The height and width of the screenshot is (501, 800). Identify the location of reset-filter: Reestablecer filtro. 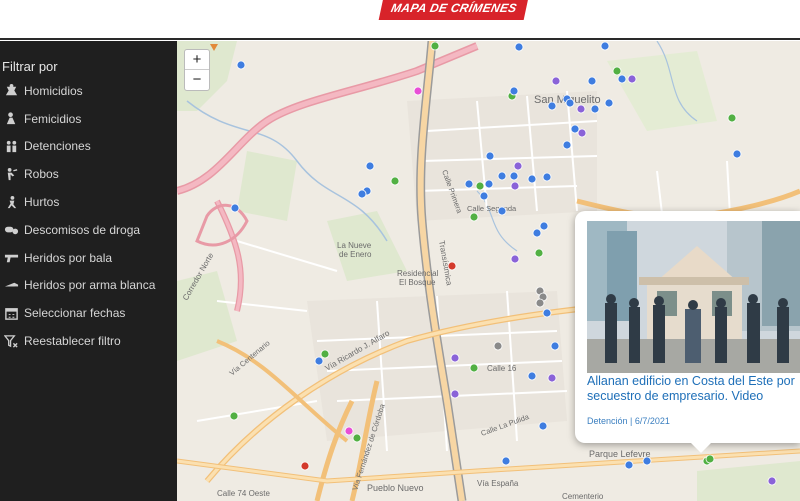
(88, 341).